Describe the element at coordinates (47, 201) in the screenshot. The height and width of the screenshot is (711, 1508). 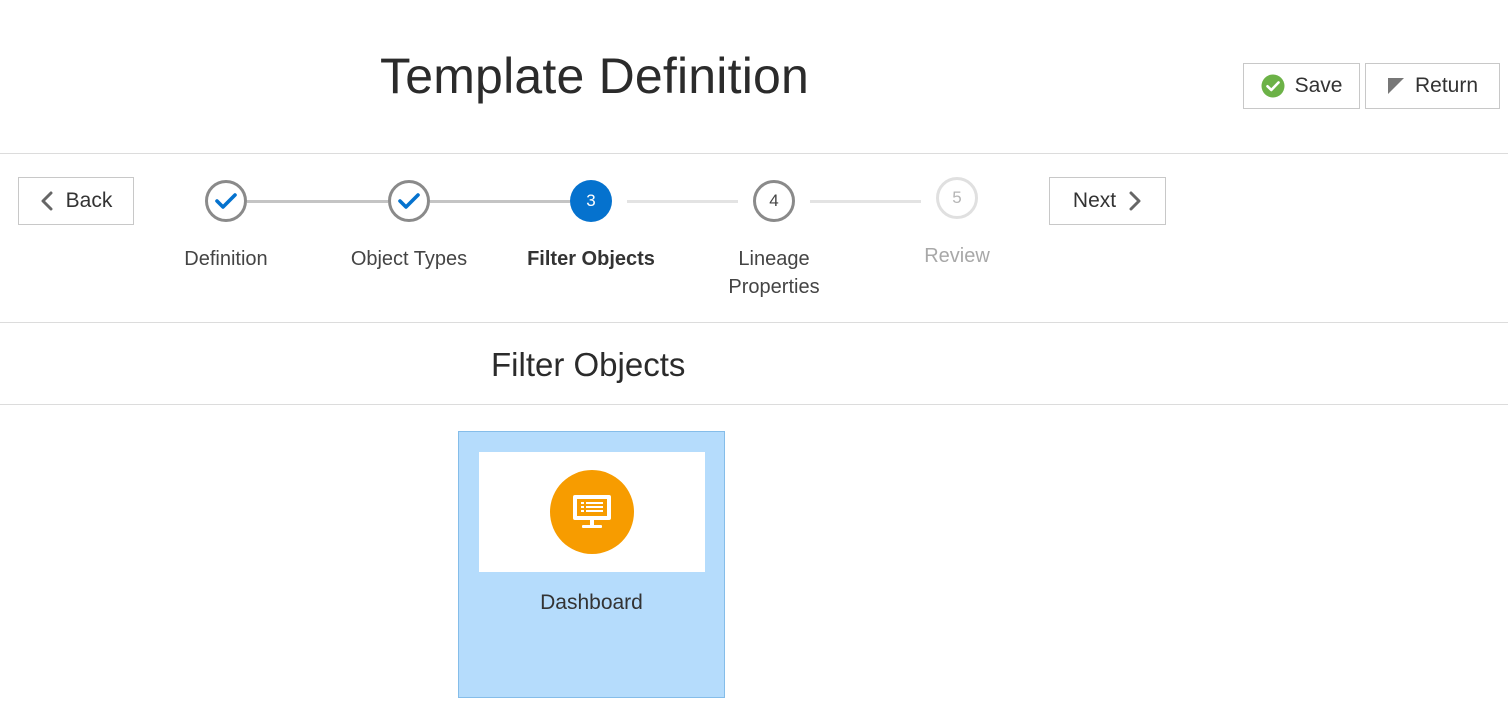
I see `chevron-left-icon` at that location.